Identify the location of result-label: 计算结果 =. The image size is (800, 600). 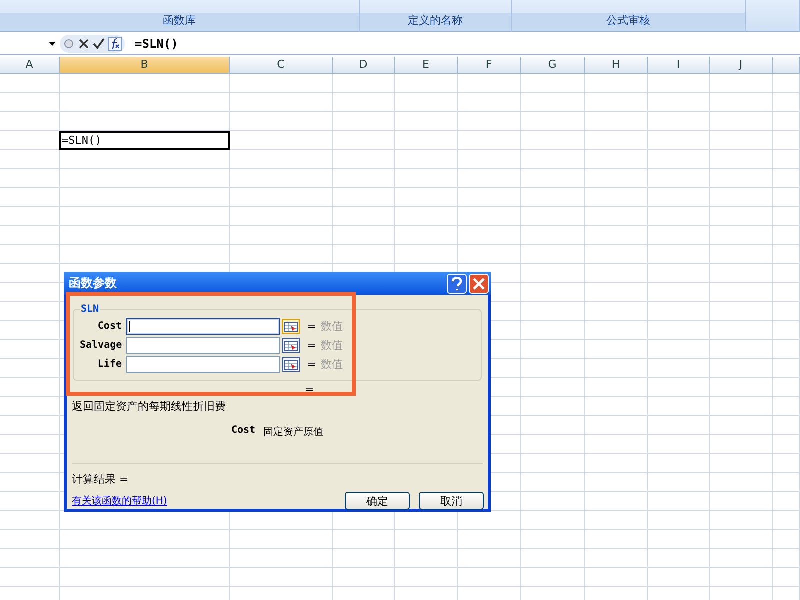
(101, 479).